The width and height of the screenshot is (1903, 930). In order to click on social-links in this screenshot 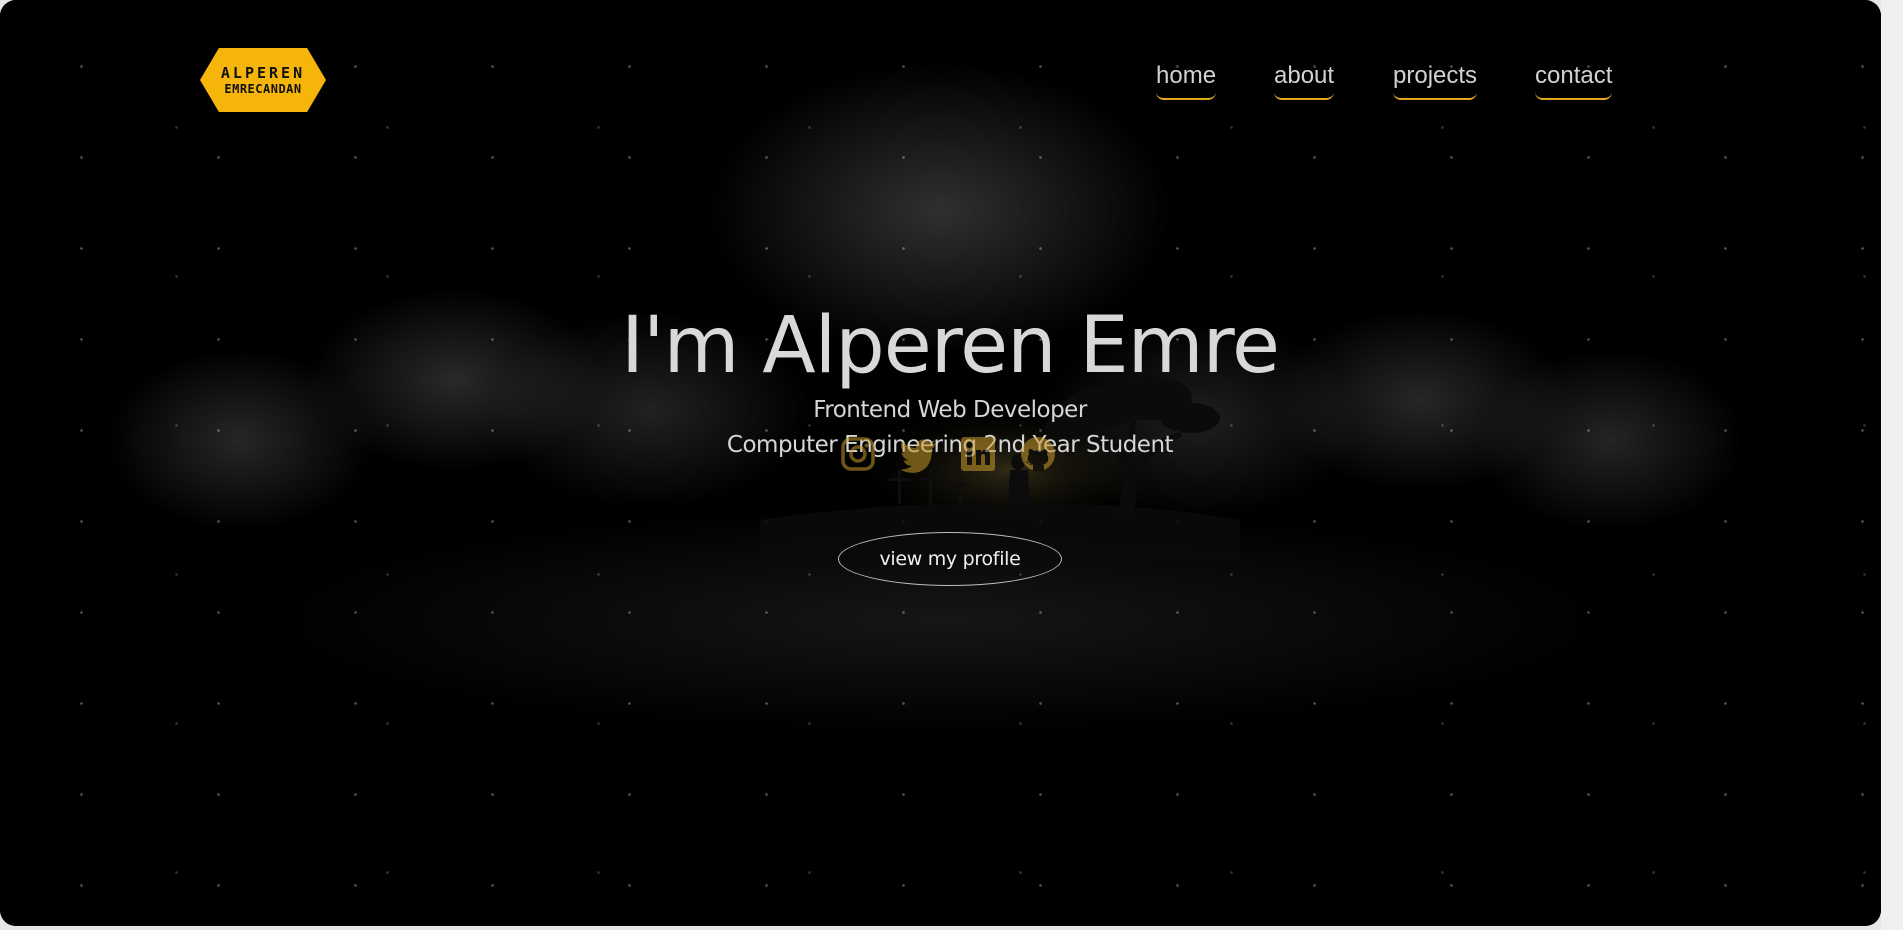, I will do `click(951, 456)`.